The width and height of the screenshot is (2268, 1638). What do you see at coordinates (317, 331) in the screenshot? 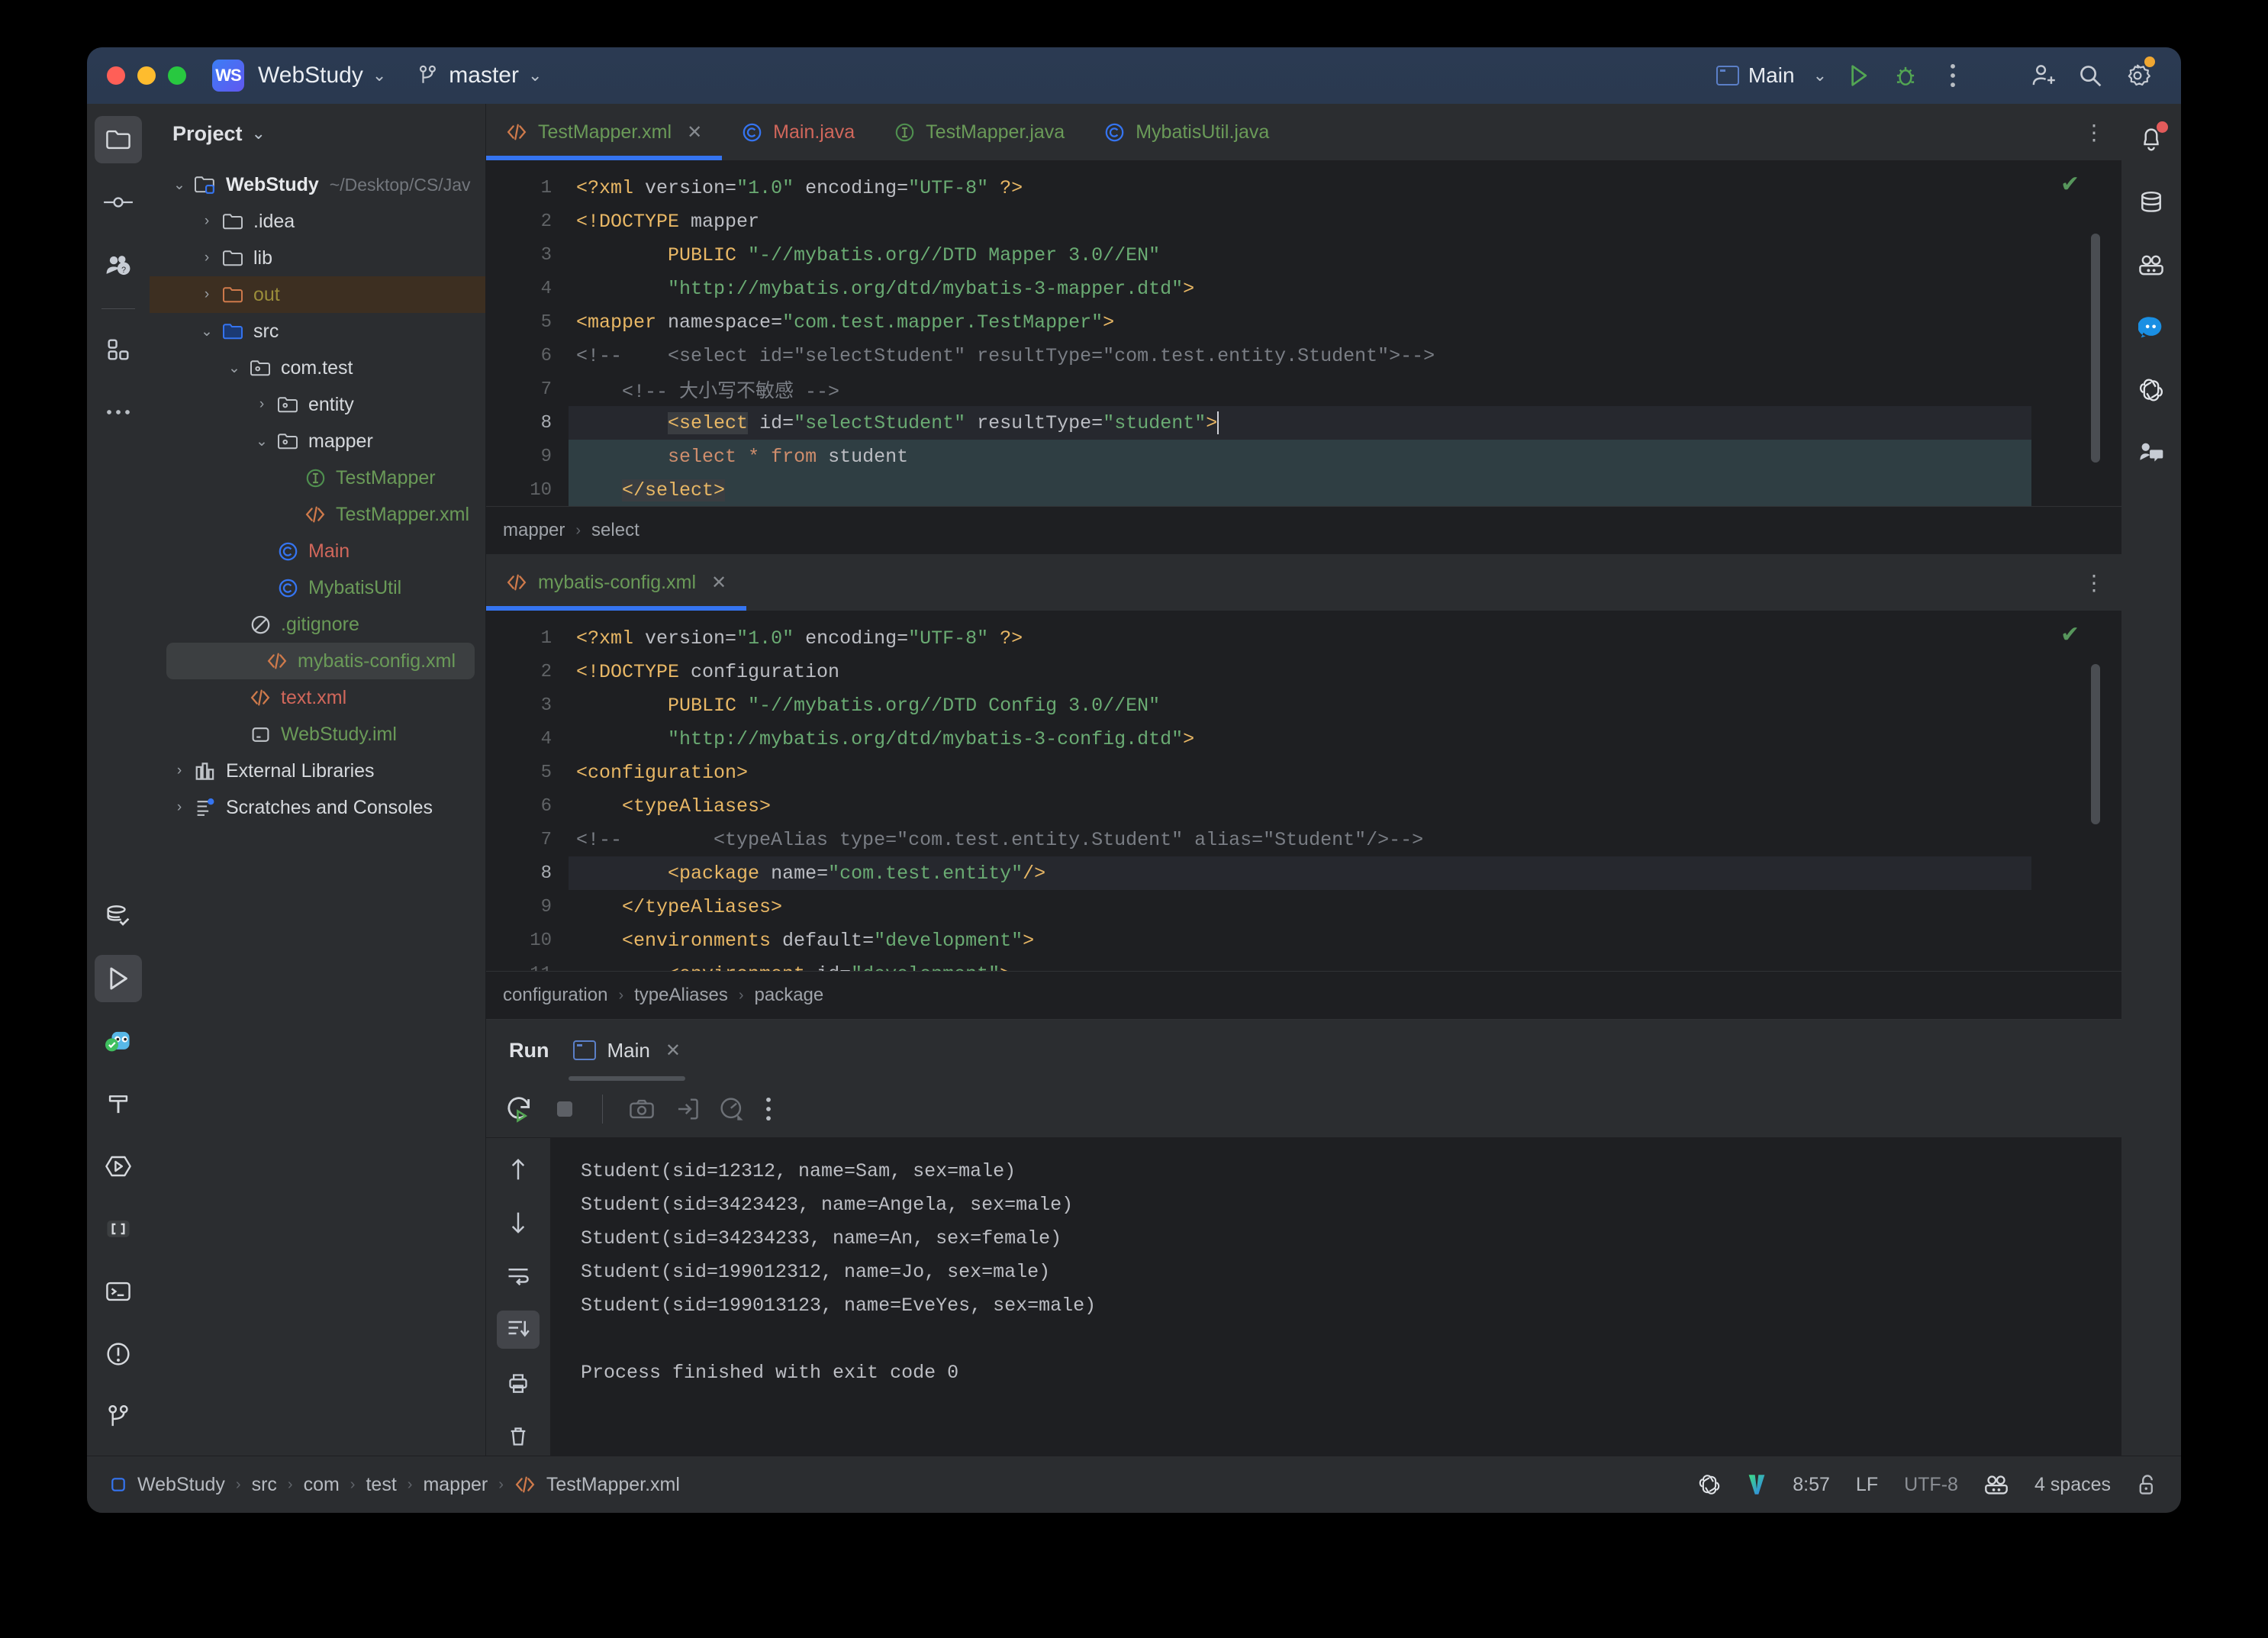
I see `tree-node-src: ⌄ src` at bounding box center [317, 331].